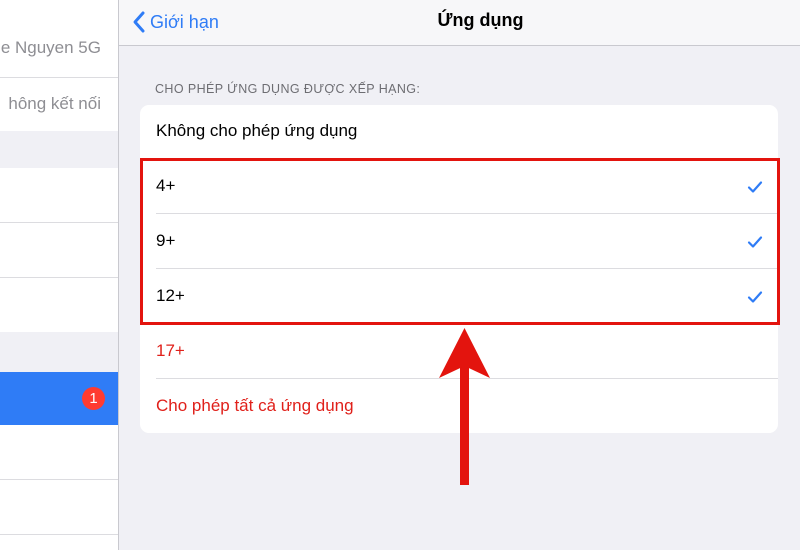 This screenshot has height=550, width=800. What do you see at coordinates (459, 187) in the screenshot?
I see `option-row-4plus: 4+` at bounding box center [459, 187].